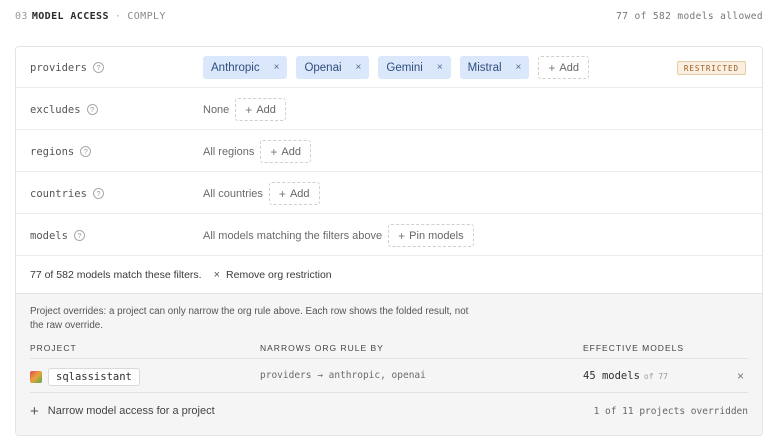  I want to click on regions-label-text: regions, so click(52, 151).